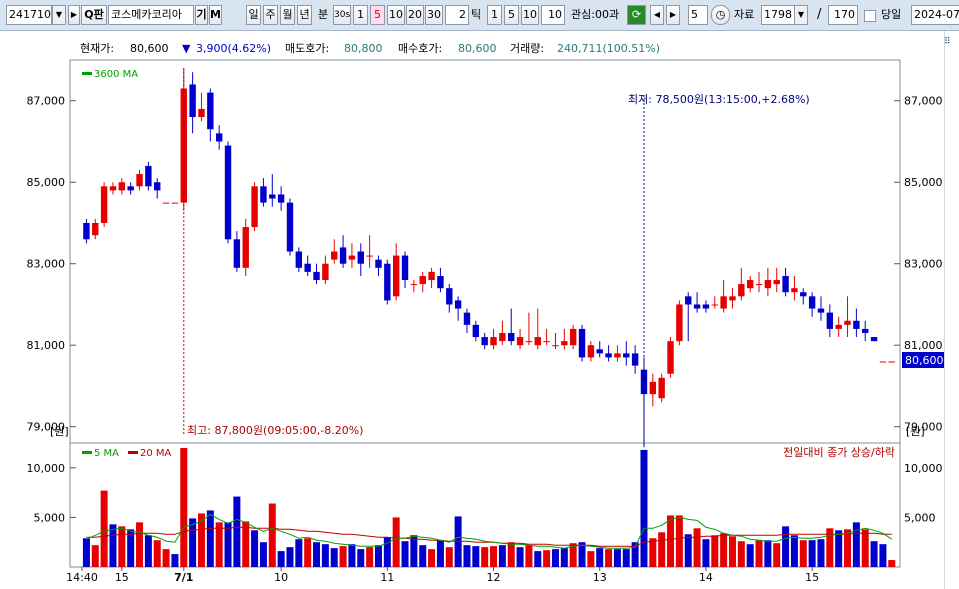 The height and width of the screenshot is (589, 959). What do you see at coordinates (46, 264) in the screenshot?
I see `price-tick-label-left: 83,000` at bounding box center [46, 264].